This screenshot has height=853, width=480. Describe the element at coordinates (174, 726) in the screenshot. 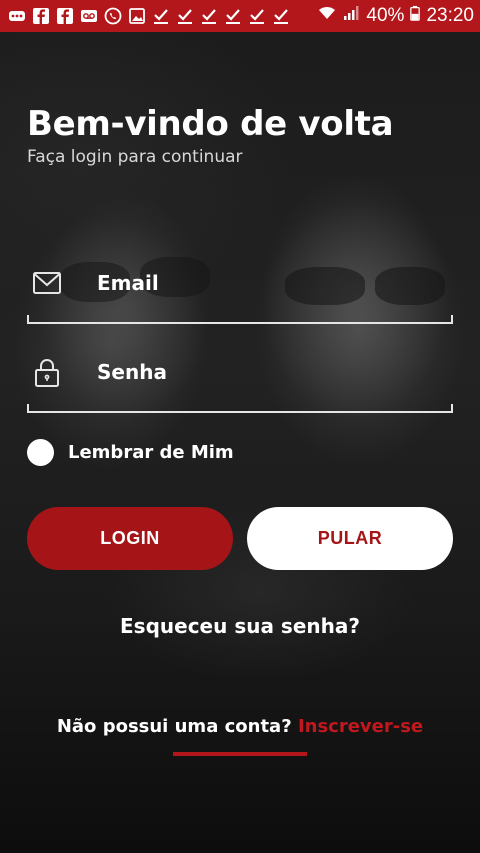

I see `no-account-text: Não possui uma conta?` at that location.